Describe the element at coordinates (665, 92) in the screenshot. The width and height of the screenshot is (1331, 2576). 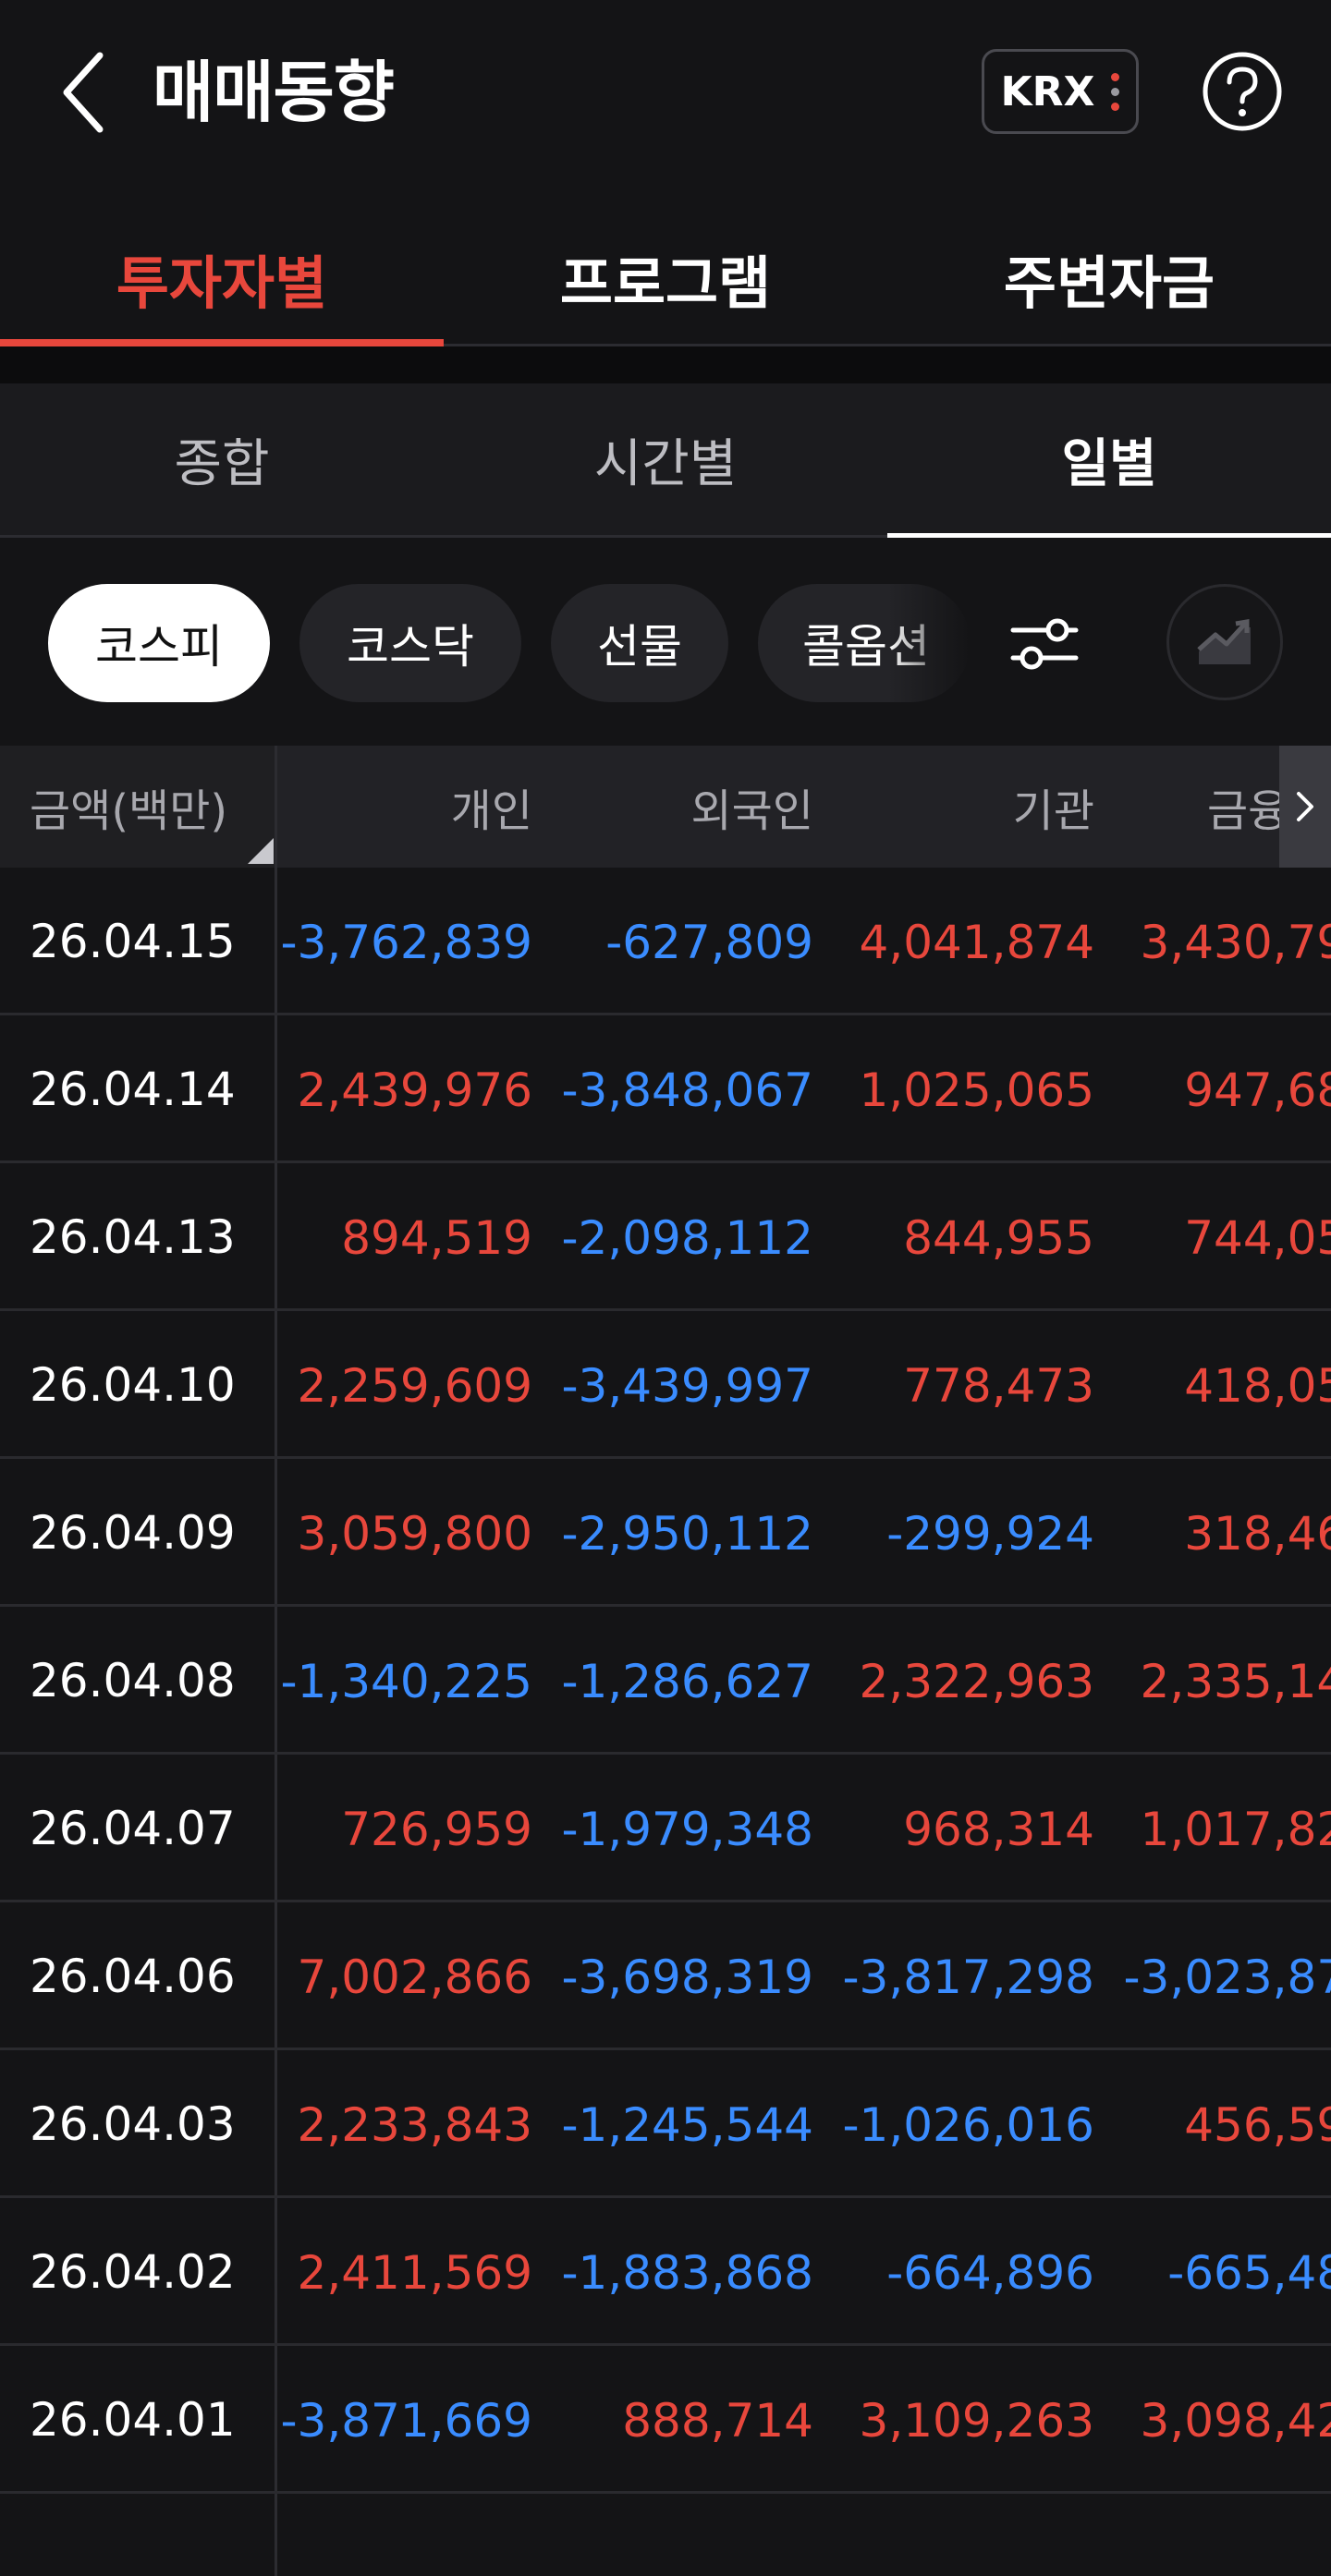
I see `top-bar: 매매동향 KRX` at that location.